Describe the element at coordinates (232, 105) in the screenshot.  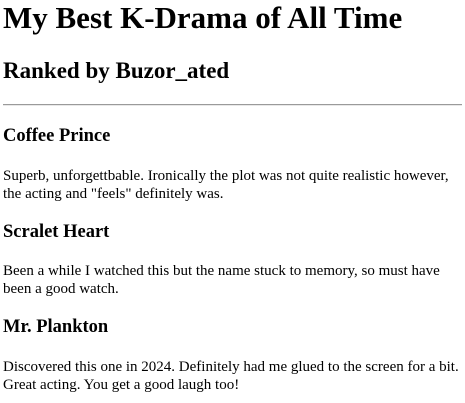
I see `horizontal-rule` at that location.